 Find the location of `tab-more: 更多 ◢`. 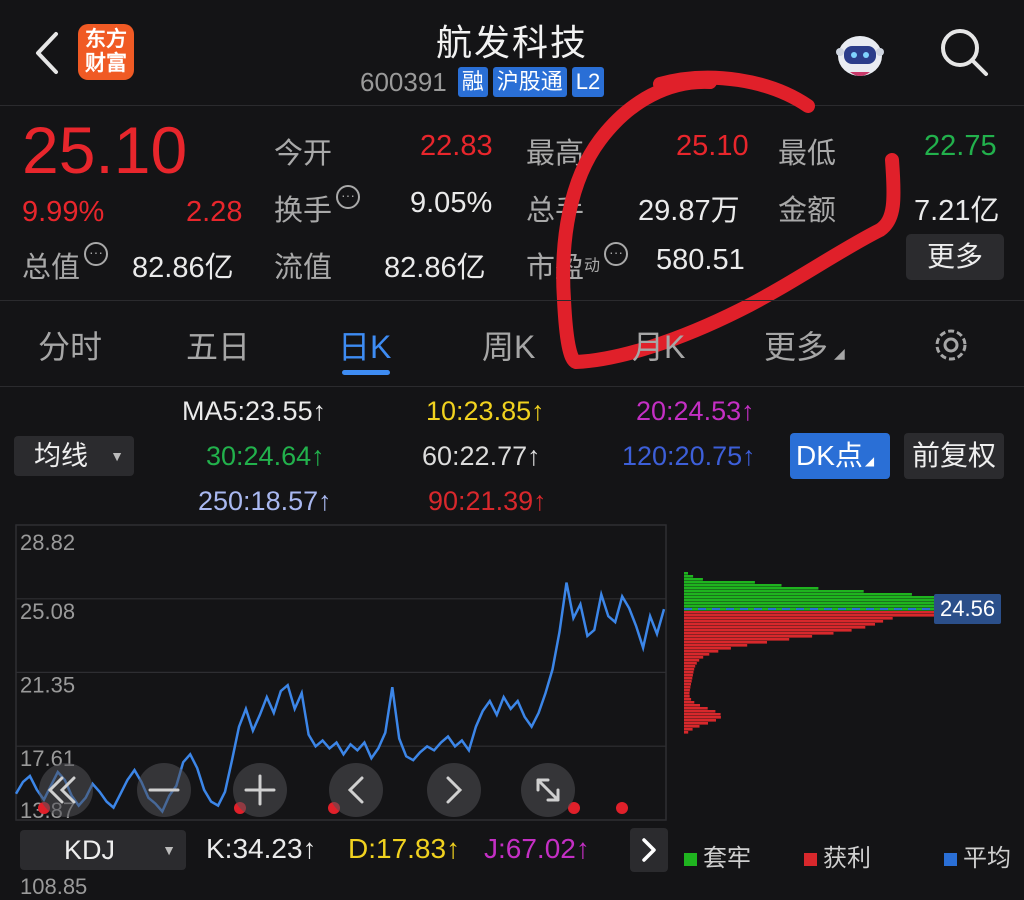

tab-more: 更多 ◢ is located at coordinates (804, 345).